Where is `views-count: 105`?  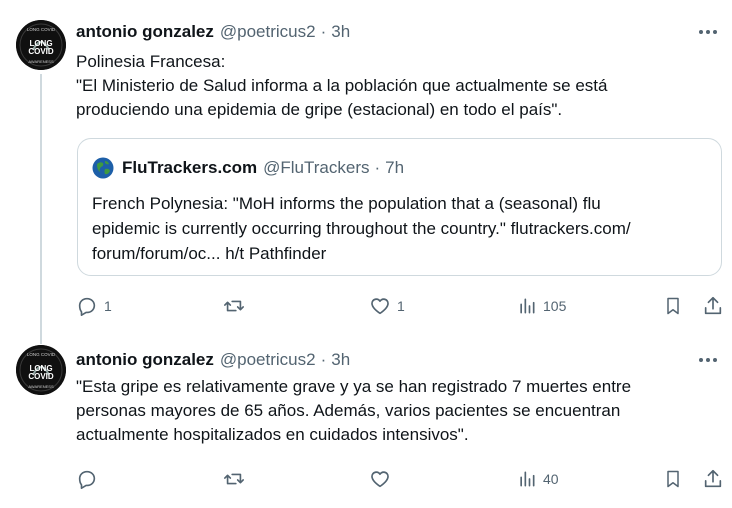
views-count: 105 is located at coordinates (555, 306).